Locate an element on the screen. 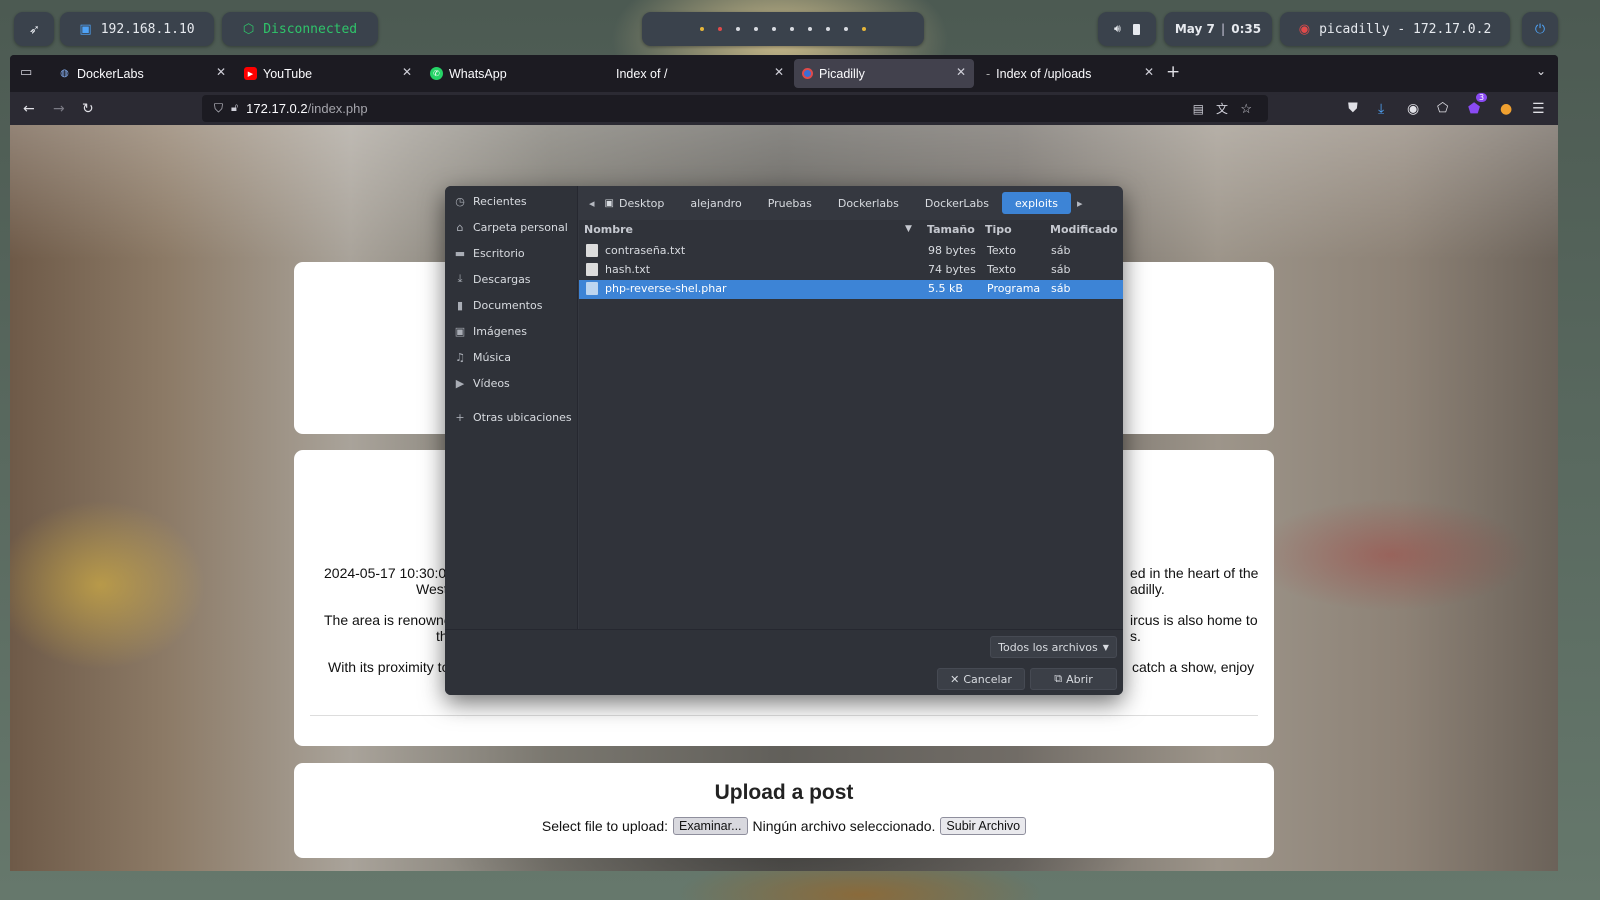  date-label: May 7 is located at coordinates (1194, 29).